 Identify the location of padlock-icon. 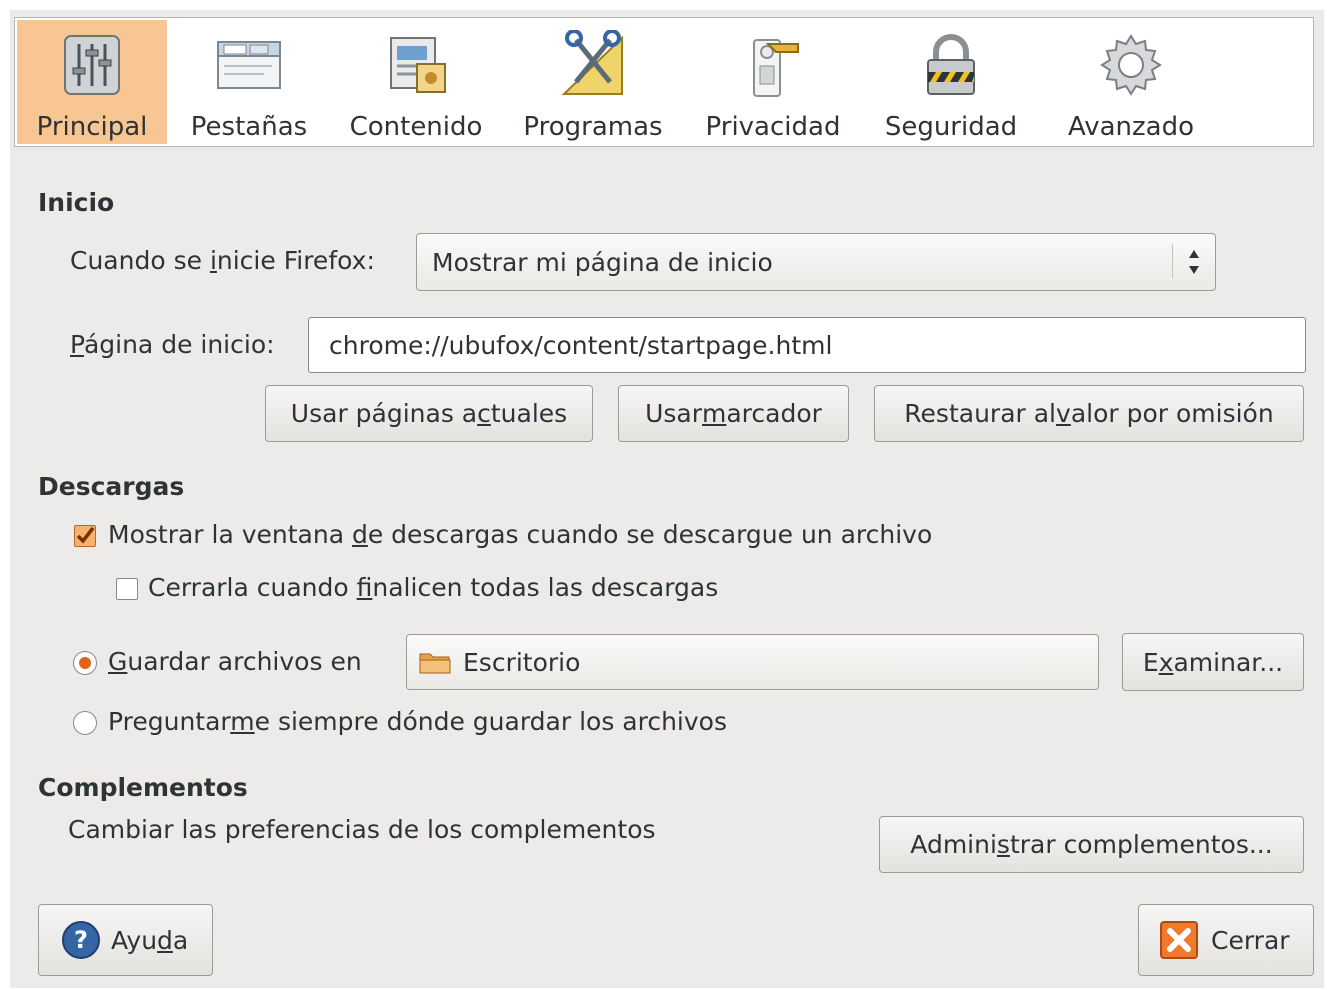
(951, 64).